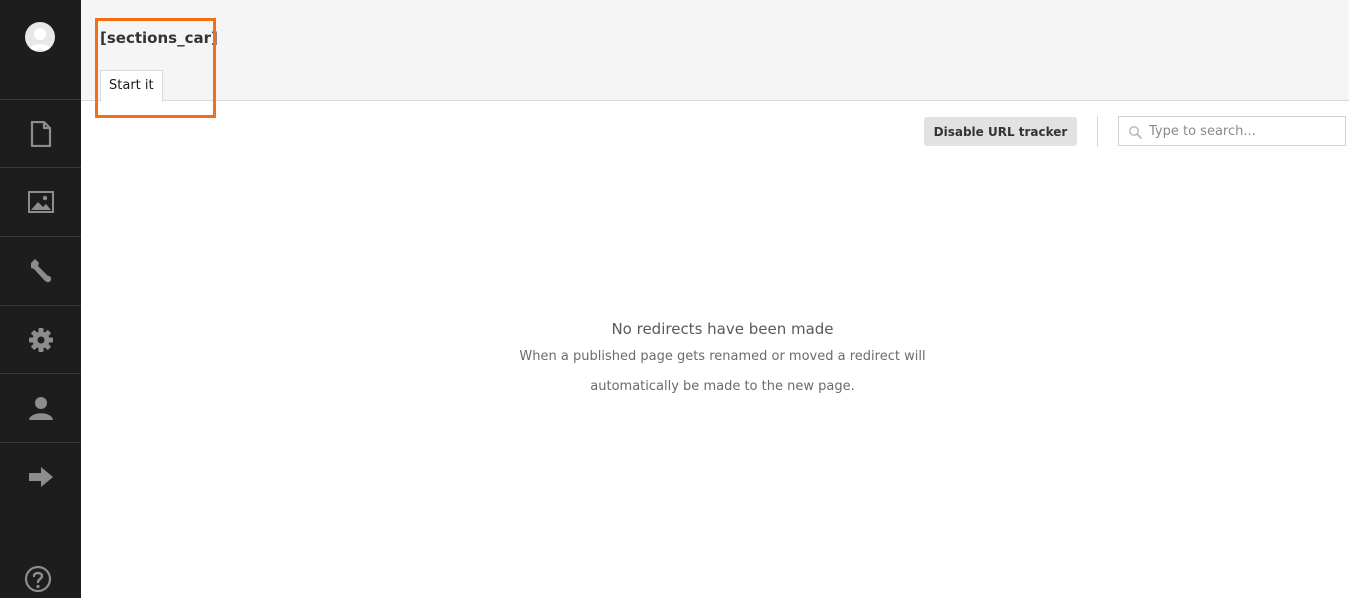 This screenshot has width=1349, height=598. Describe the element at coordinates (1097, 131) in the screenshot. I see `toolbar-divider` at that location.